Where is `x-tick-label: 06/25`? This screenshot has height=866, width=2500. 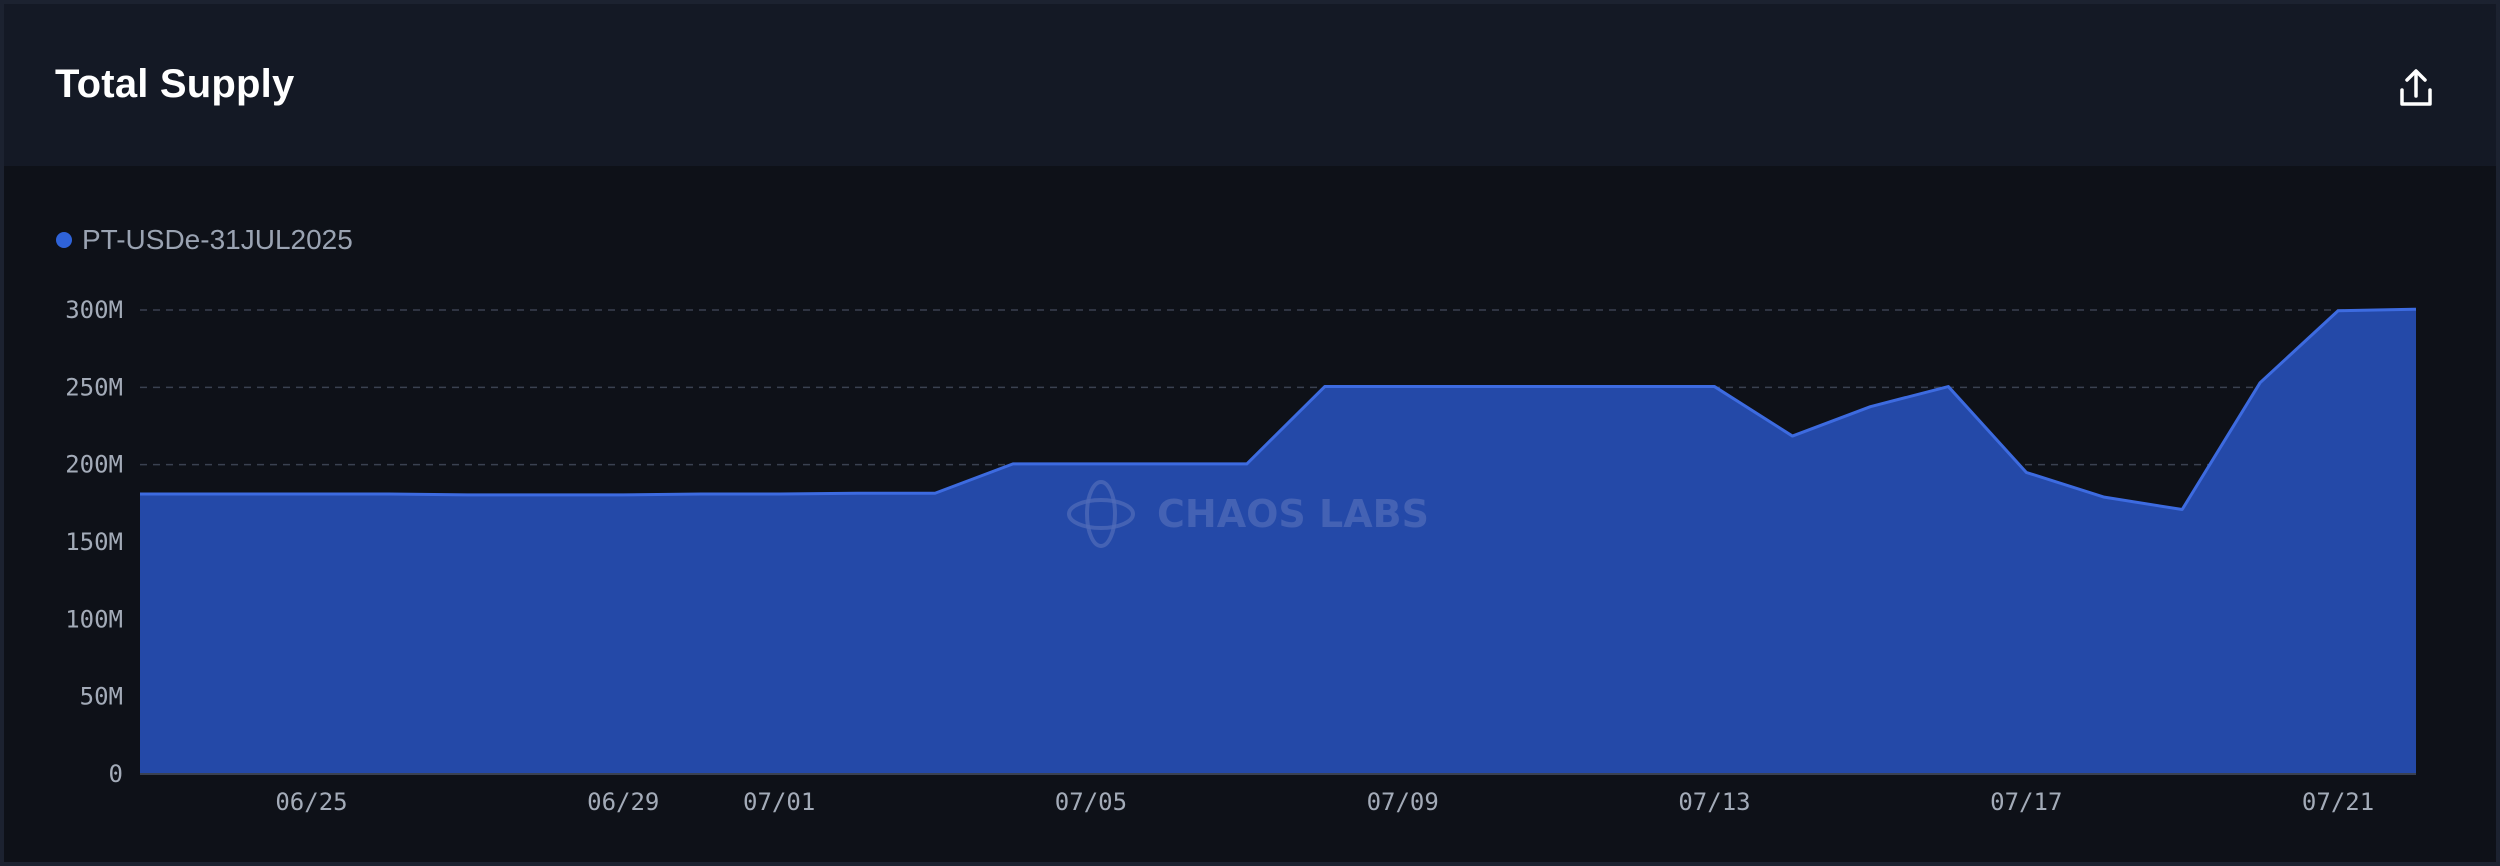
x-tick-label: 06/25 is located at coordinates (311, 802).